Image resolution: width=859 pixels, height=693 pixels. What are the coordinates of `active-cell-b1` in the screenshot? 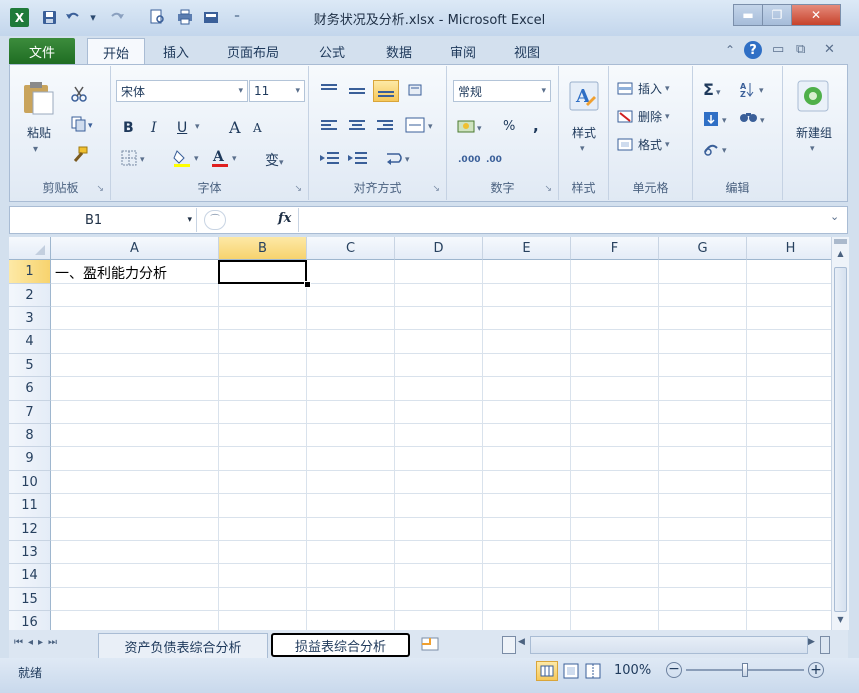 It's located at (262, 272).